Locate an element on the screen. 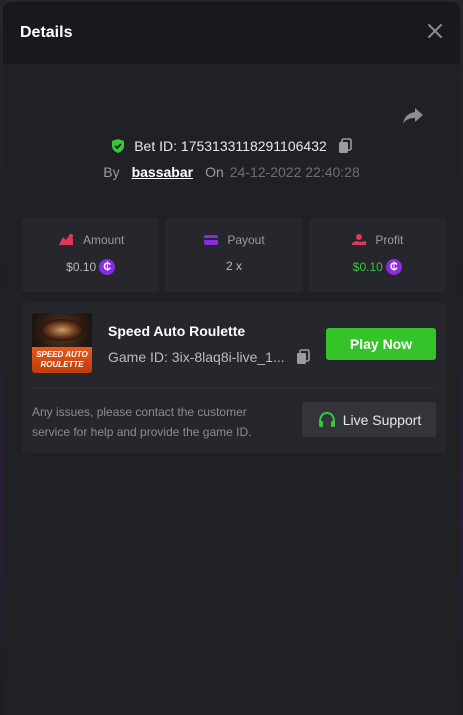 This screenshot has height=715, width=463. username-link: bassabar is located at coordinates (162, 172).